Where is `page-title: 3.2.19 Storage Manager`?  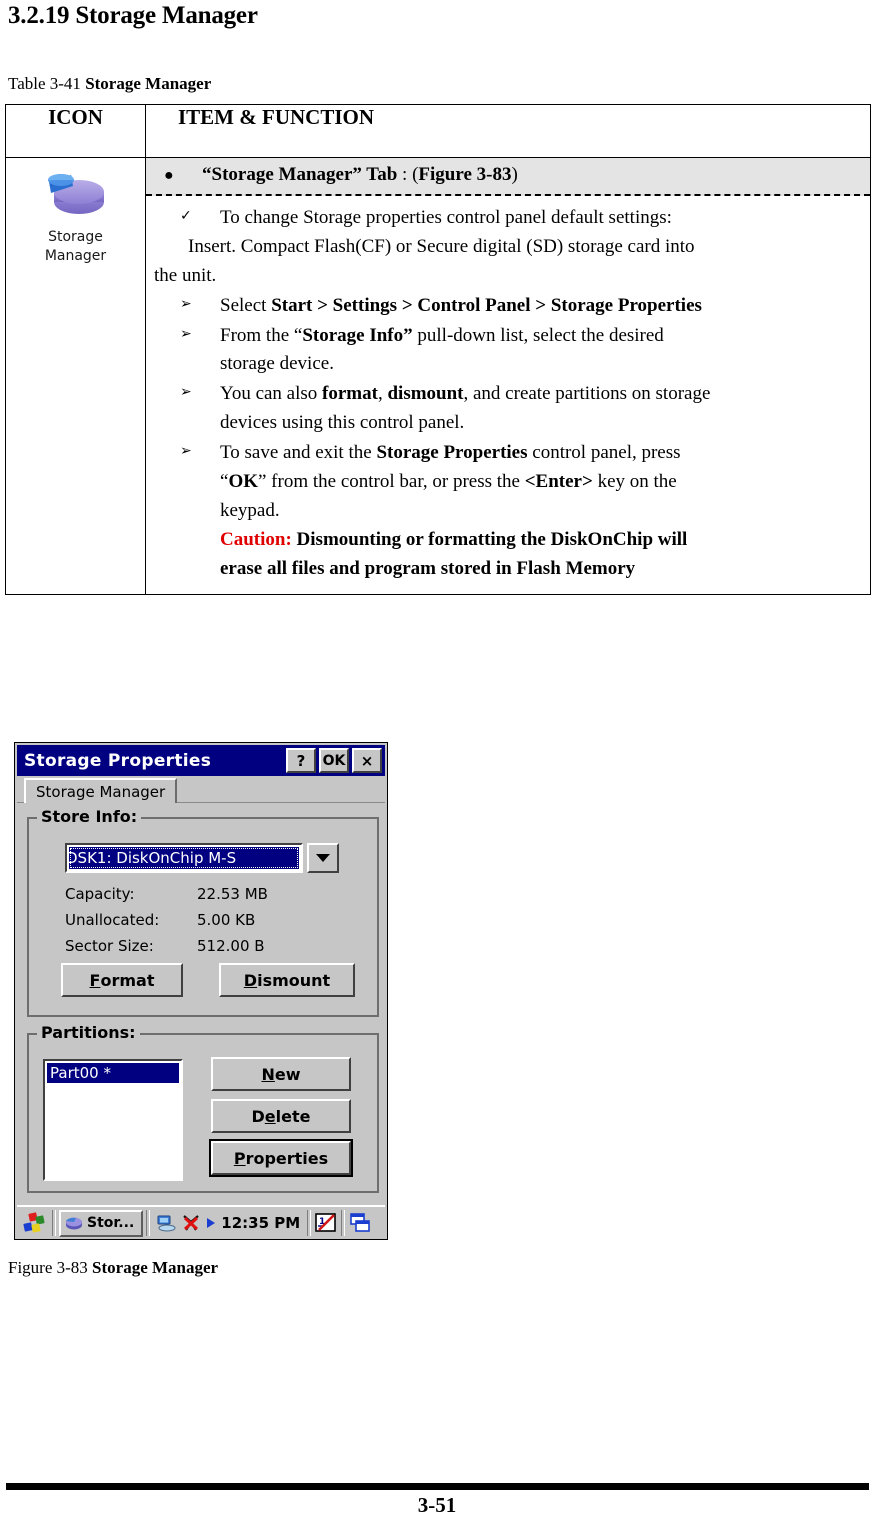
page-title: 3.2.19 Storage Manager is located at coordinates (133, 15).